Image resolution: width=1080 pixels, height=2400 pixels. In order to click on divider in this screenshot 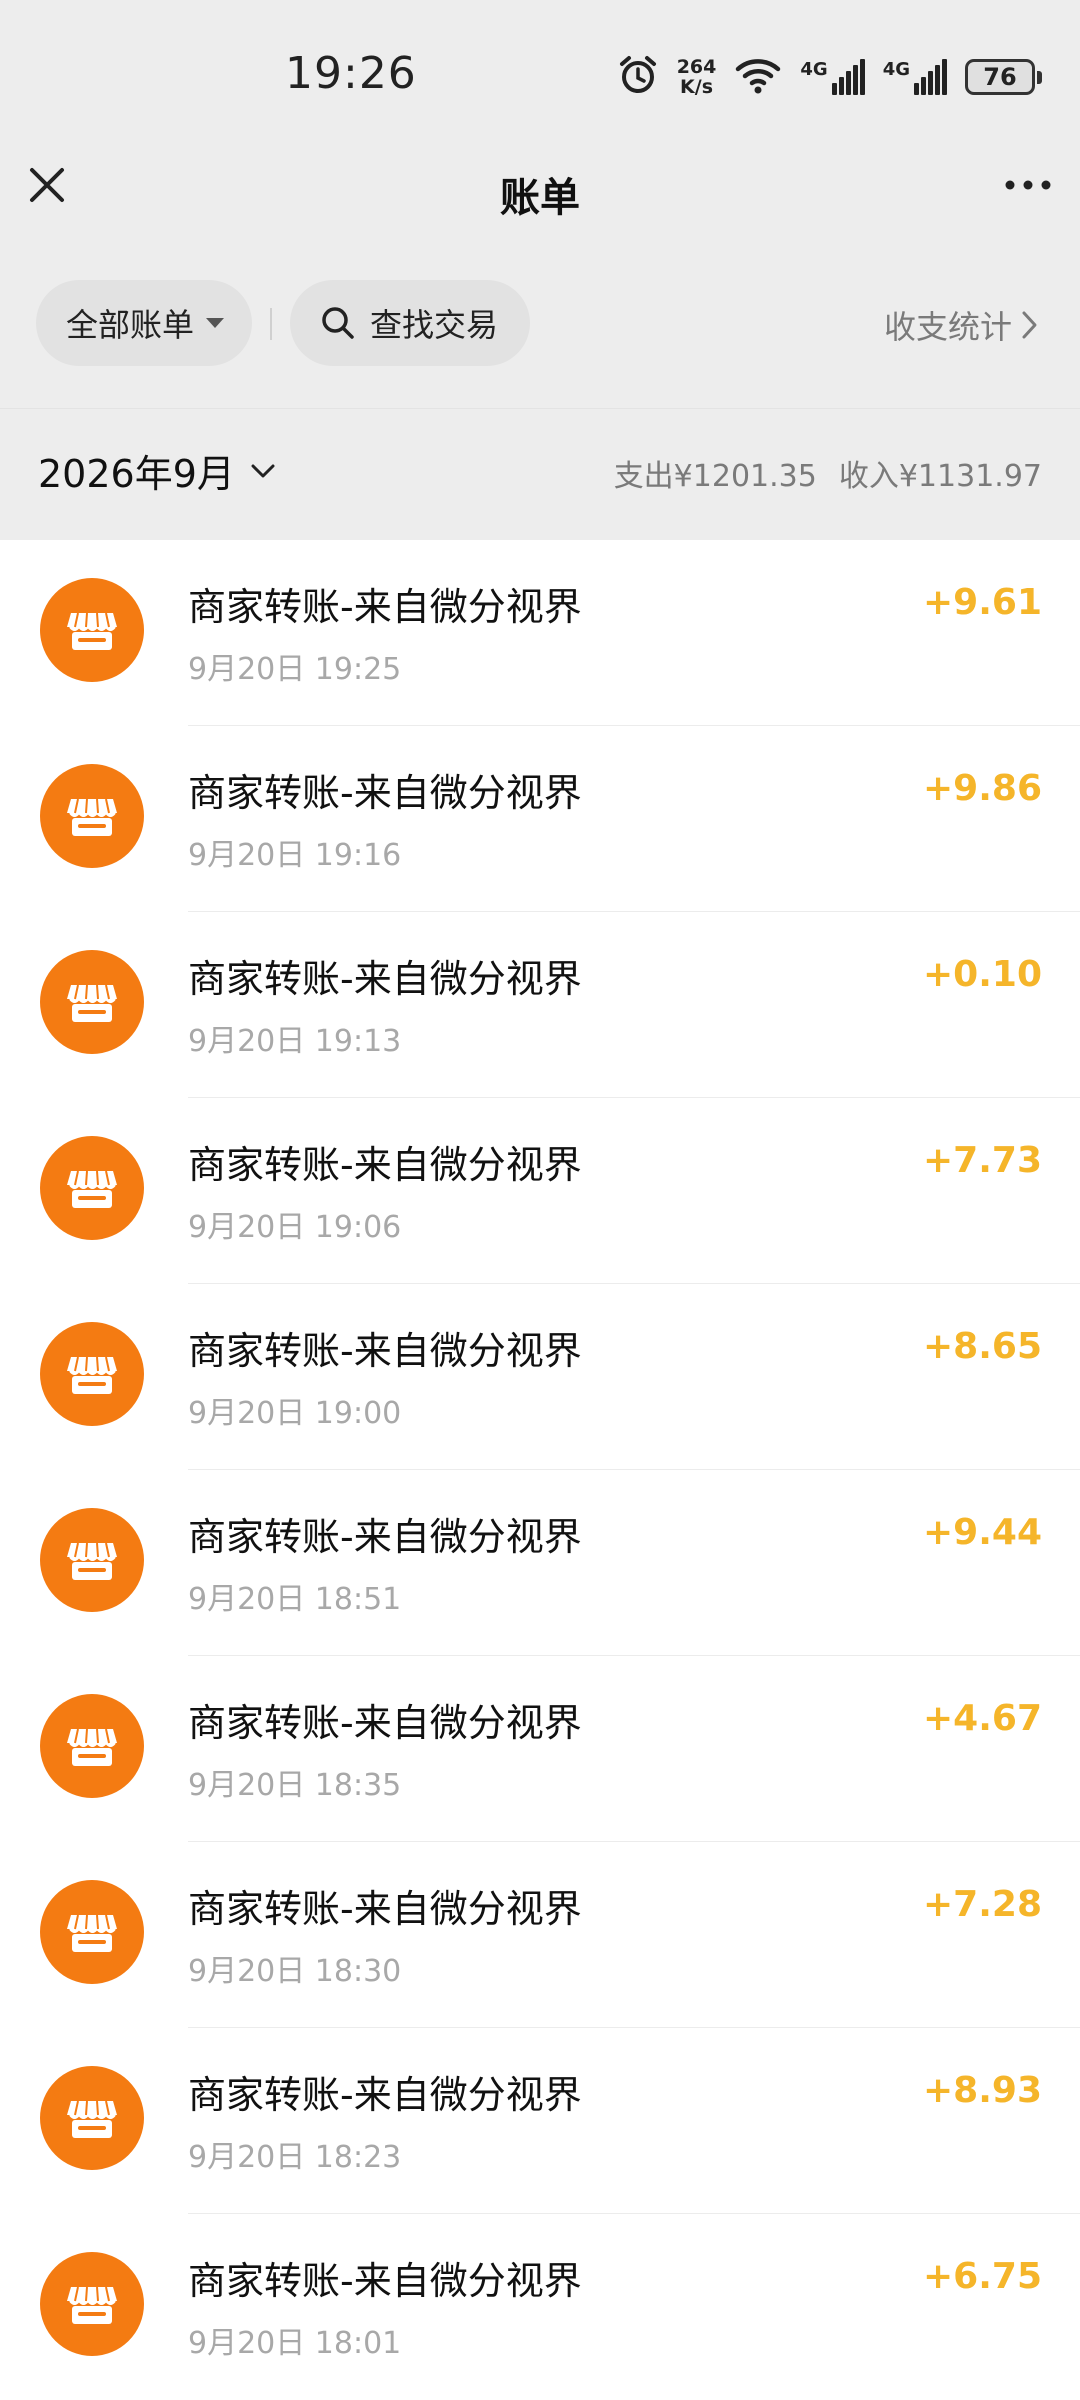, I will do `click(271, 324)`.